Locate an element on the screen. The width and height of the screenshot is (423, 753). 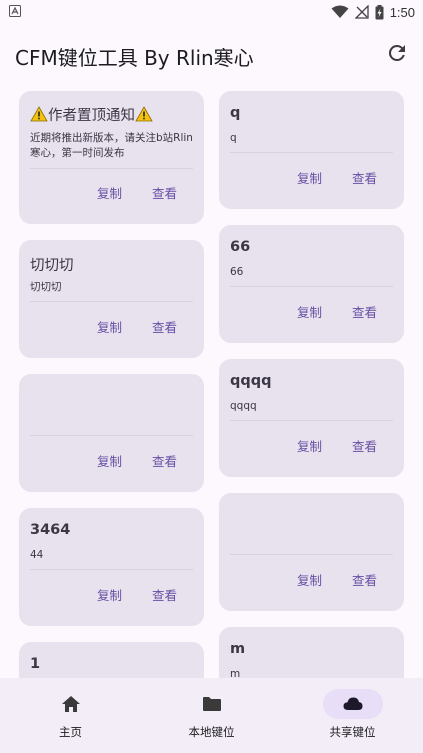
card-description: 44 is located at coordinates (37, 555).